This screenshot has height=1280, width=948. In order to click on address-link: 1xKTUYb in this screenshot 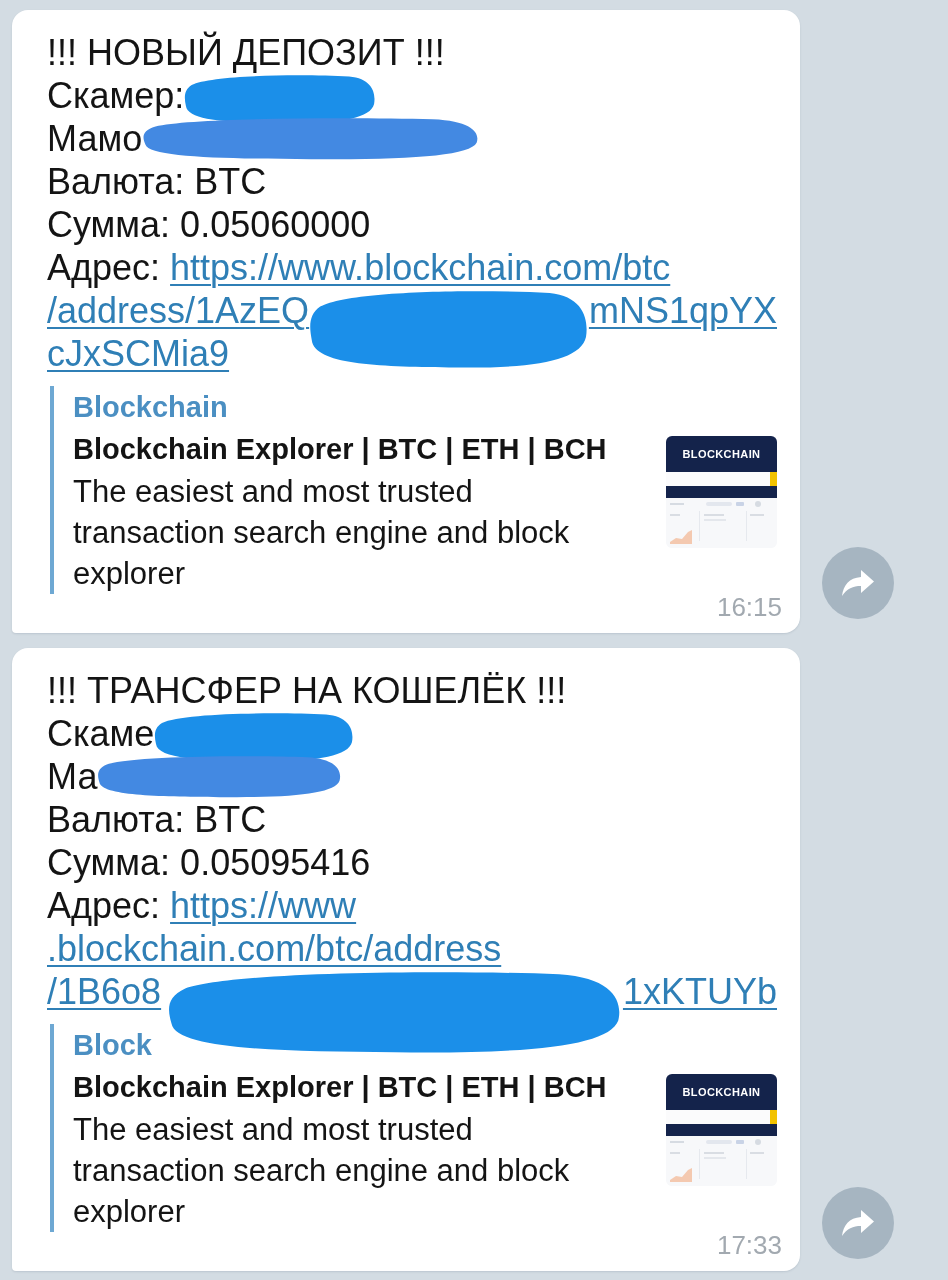, I will do `click(699, 991)`.